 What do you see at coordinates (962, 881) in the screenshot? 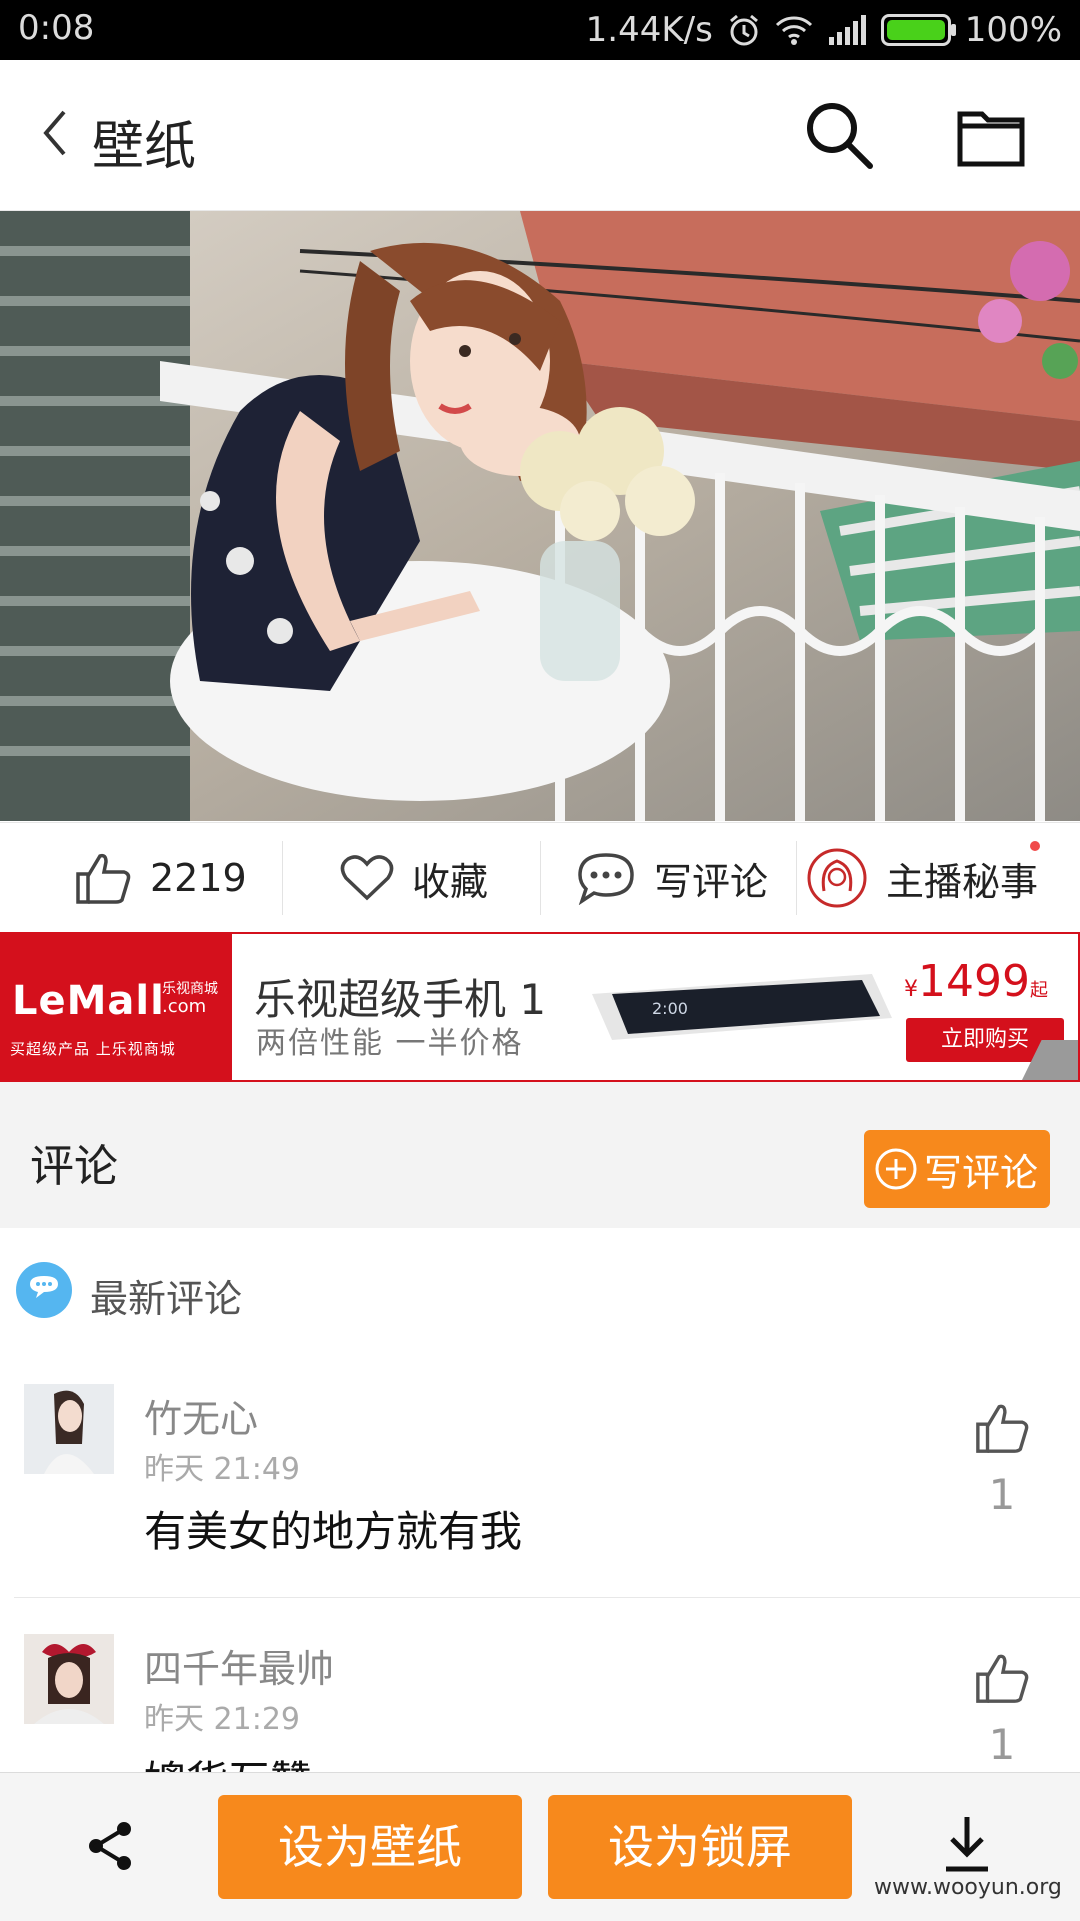
I see `anchor-secrets-label: 主播秘事` at bounding box center [962, 881].